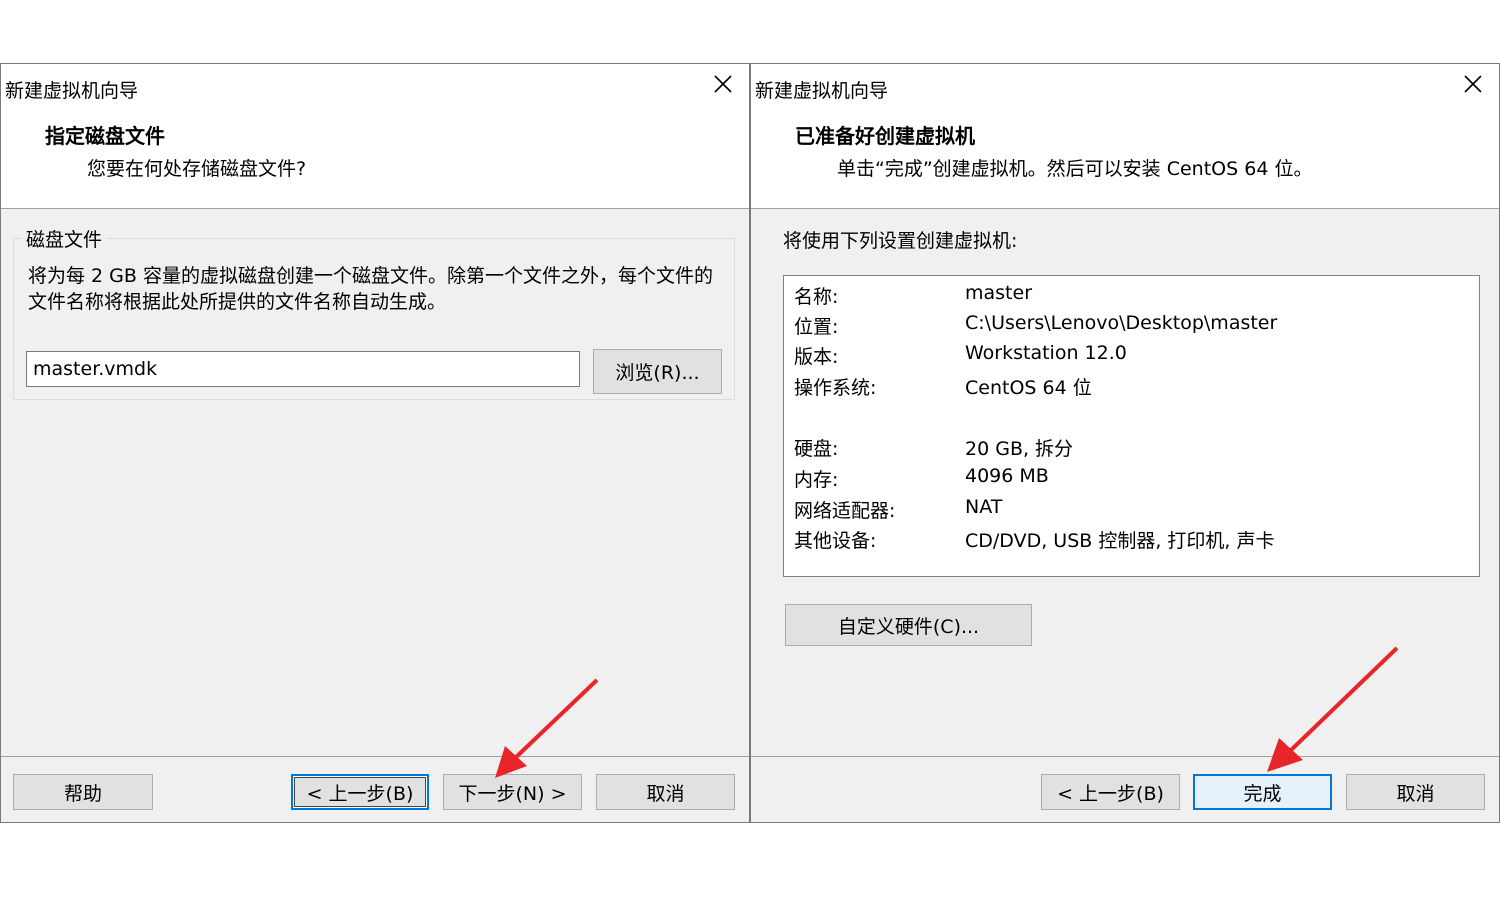  Describe the element at coordinates (816, 327) in the screenshot. I see `summary-key: 位置:` at that location.